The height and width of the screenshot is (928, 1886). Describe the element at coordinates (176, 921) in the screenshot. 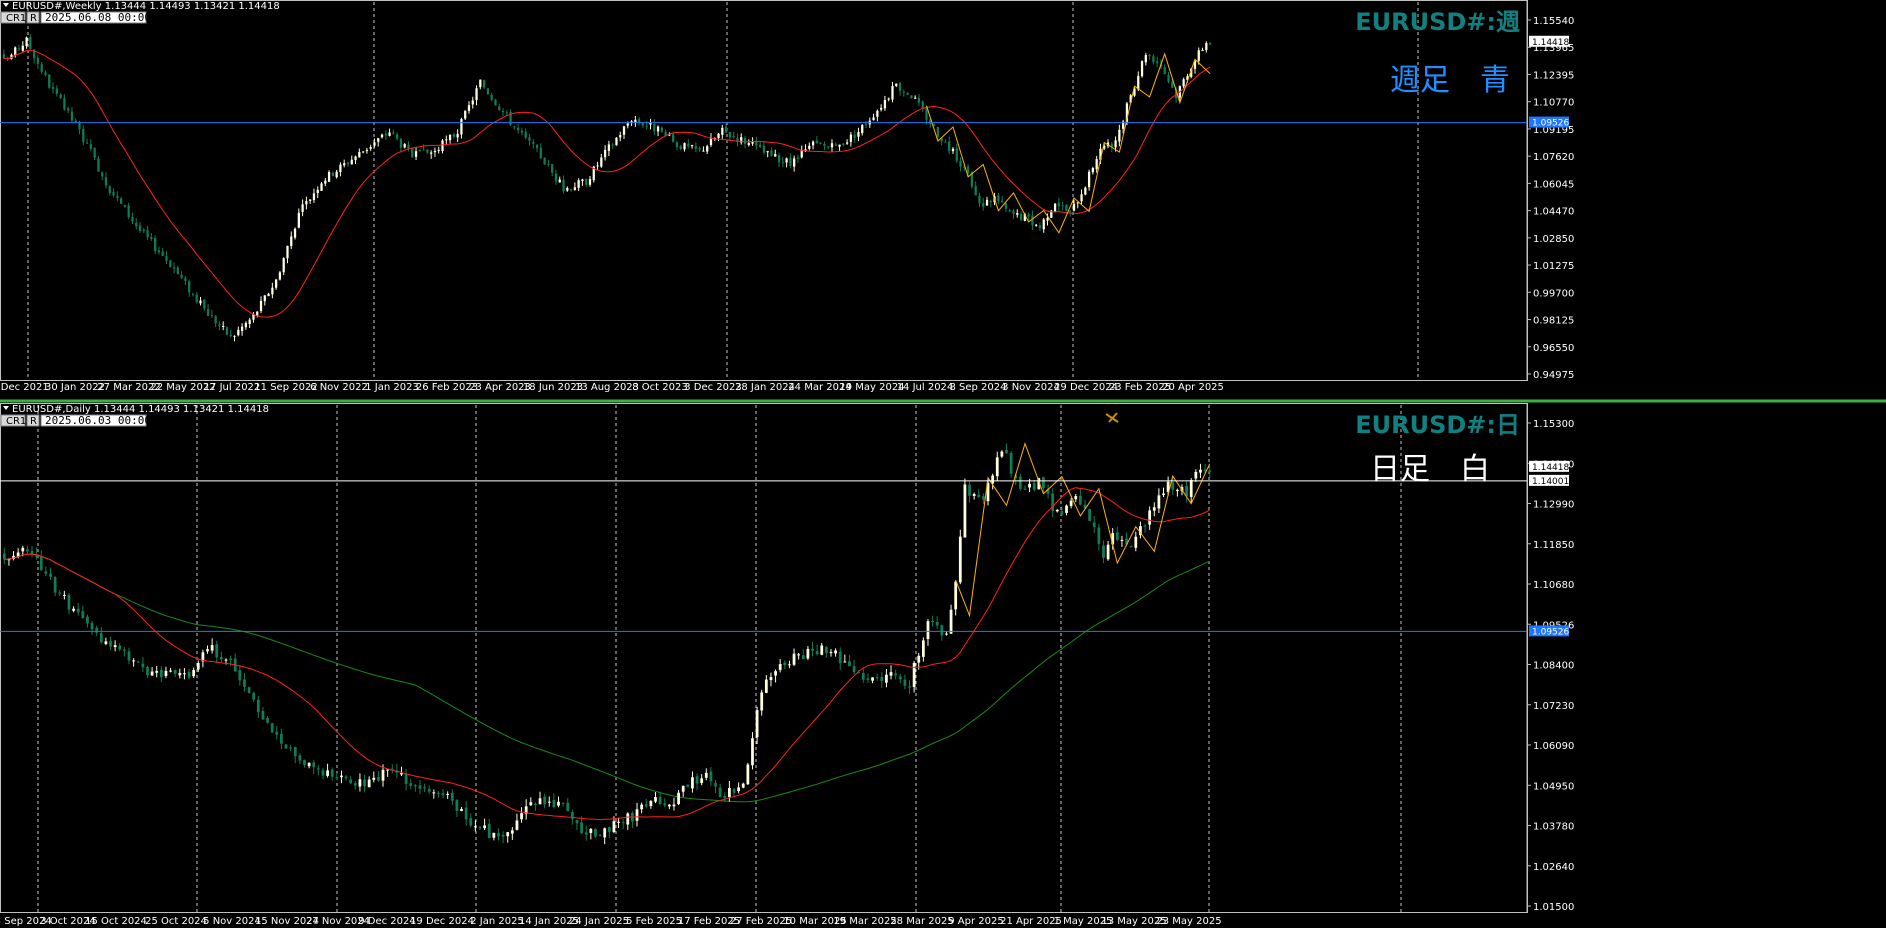

I see `date-label: 25 Oct 2024` at that location.